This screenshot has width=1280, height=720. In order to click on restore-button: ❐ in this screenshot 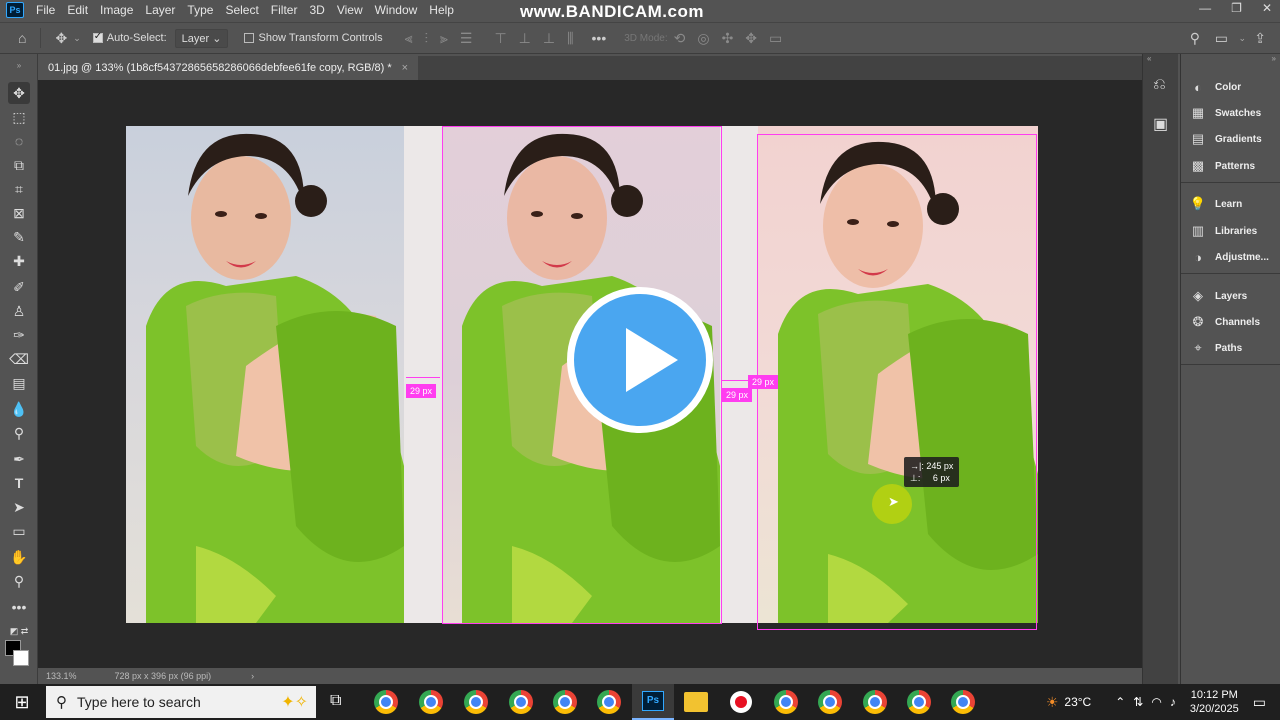, I will do `click(1236, 8)`.